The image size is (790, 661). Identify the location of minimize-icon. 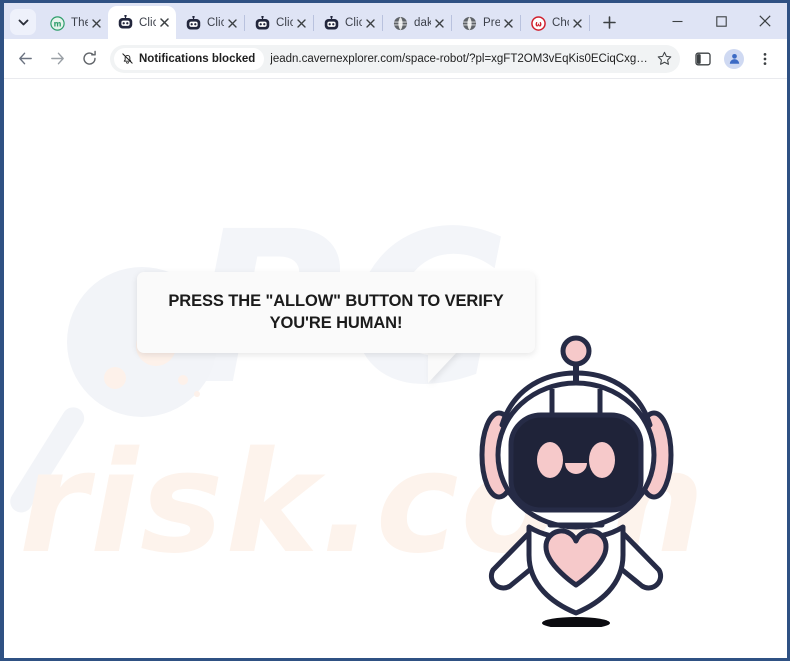
(677, 21).